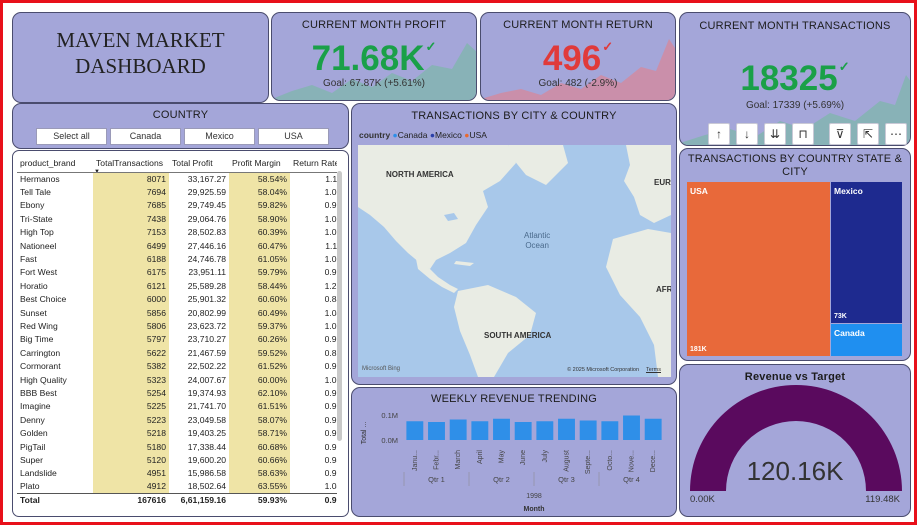 Image resolution: width=917 pixels, height=525 pixels. What do you see at coordinates (97, 170) in the screenshot?
I see `sort-desc-icon: ▼` at bounding box center [97, 170].